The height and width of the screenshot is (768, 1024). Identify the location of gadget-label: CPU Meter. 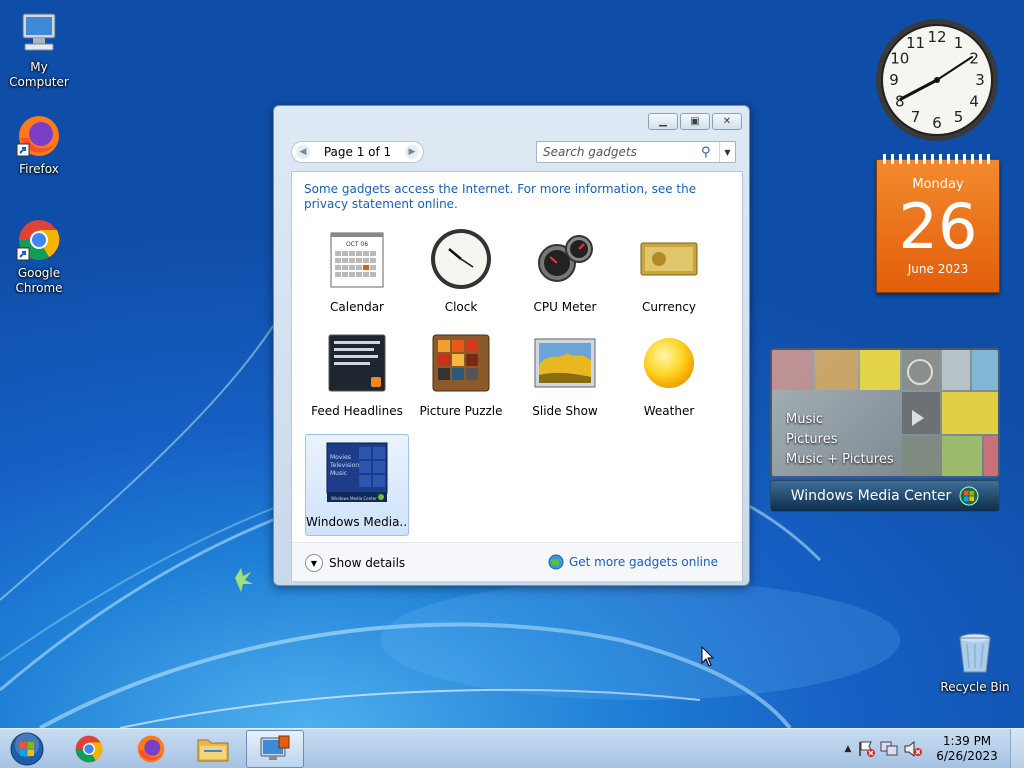
(565, 307).